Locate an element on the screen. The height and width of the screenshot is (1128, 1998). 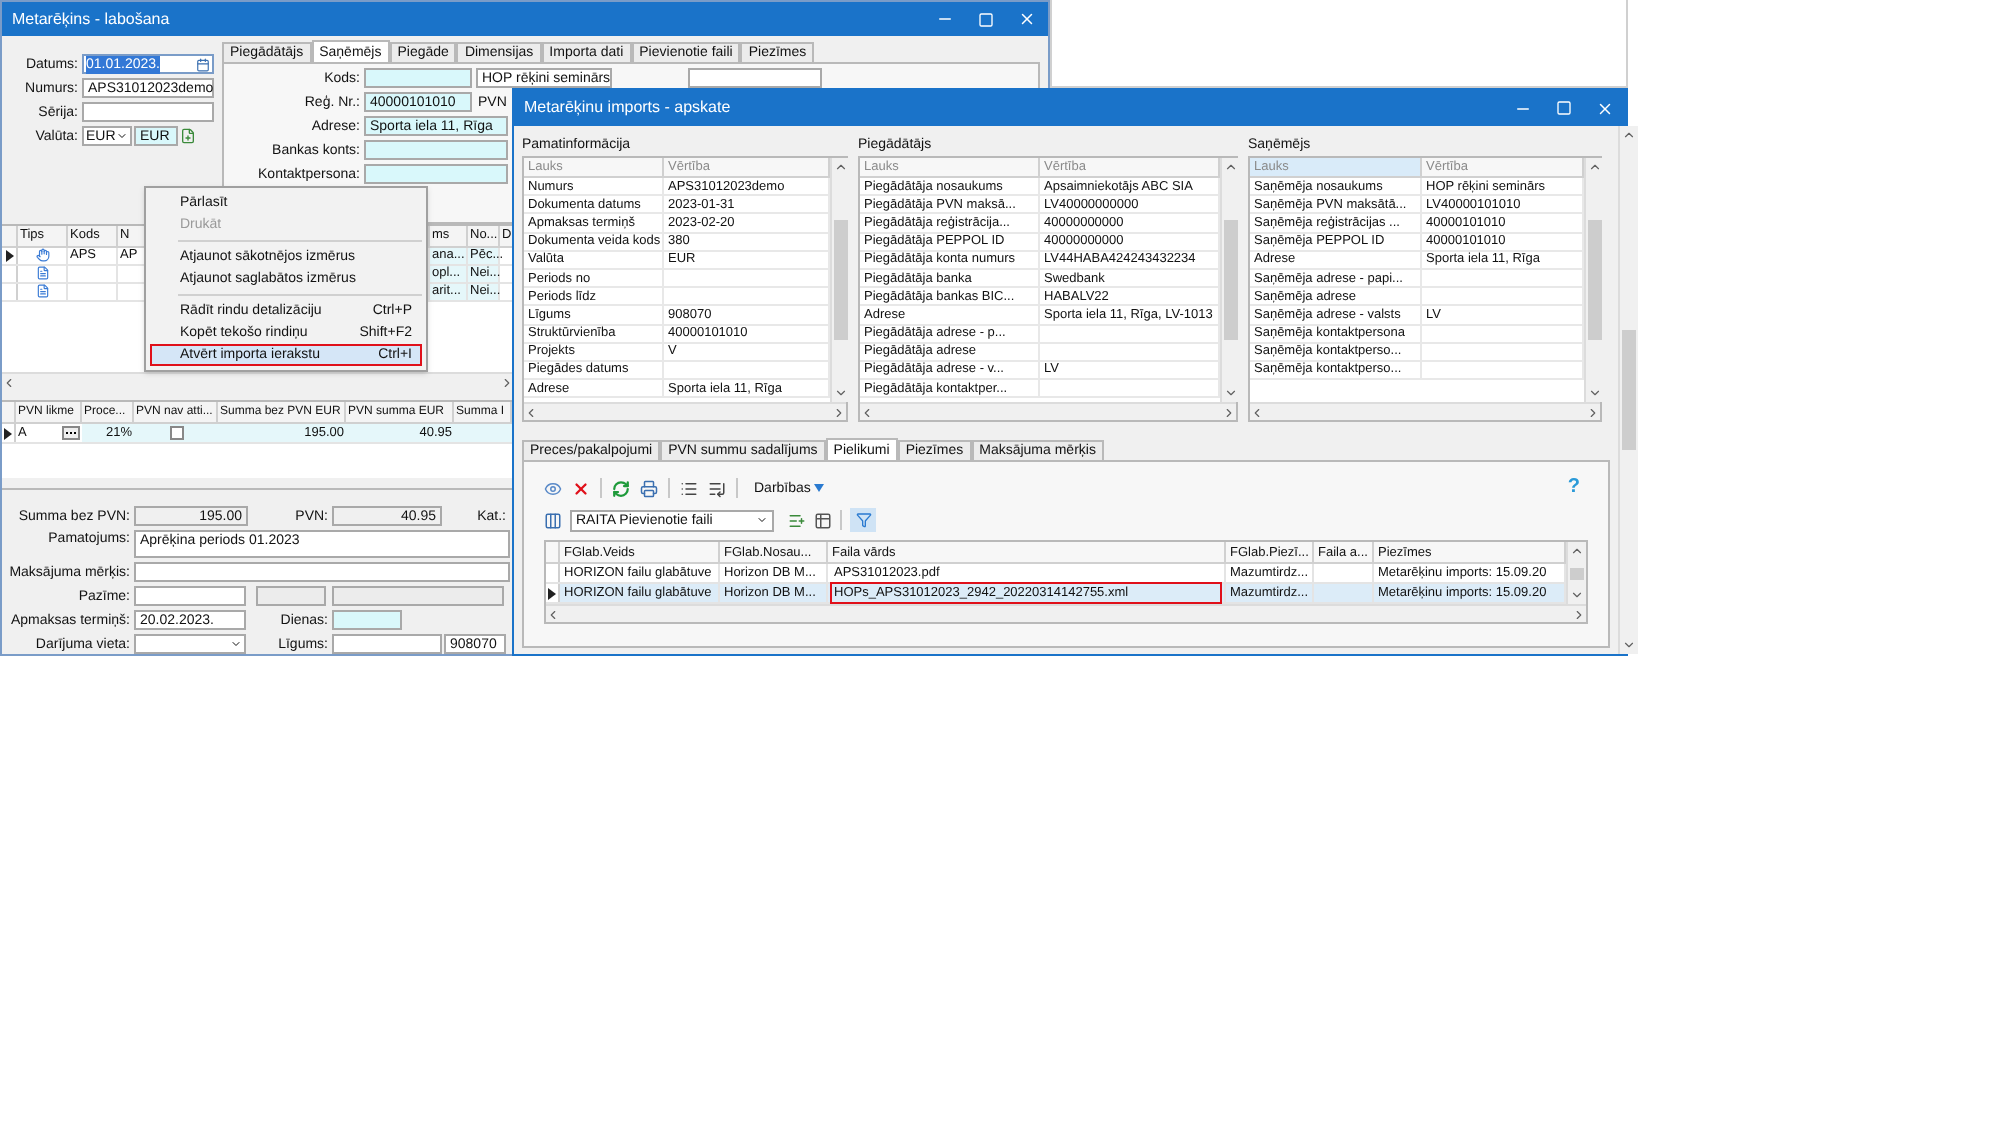
caret-icon is located at coordinates (819, 488).